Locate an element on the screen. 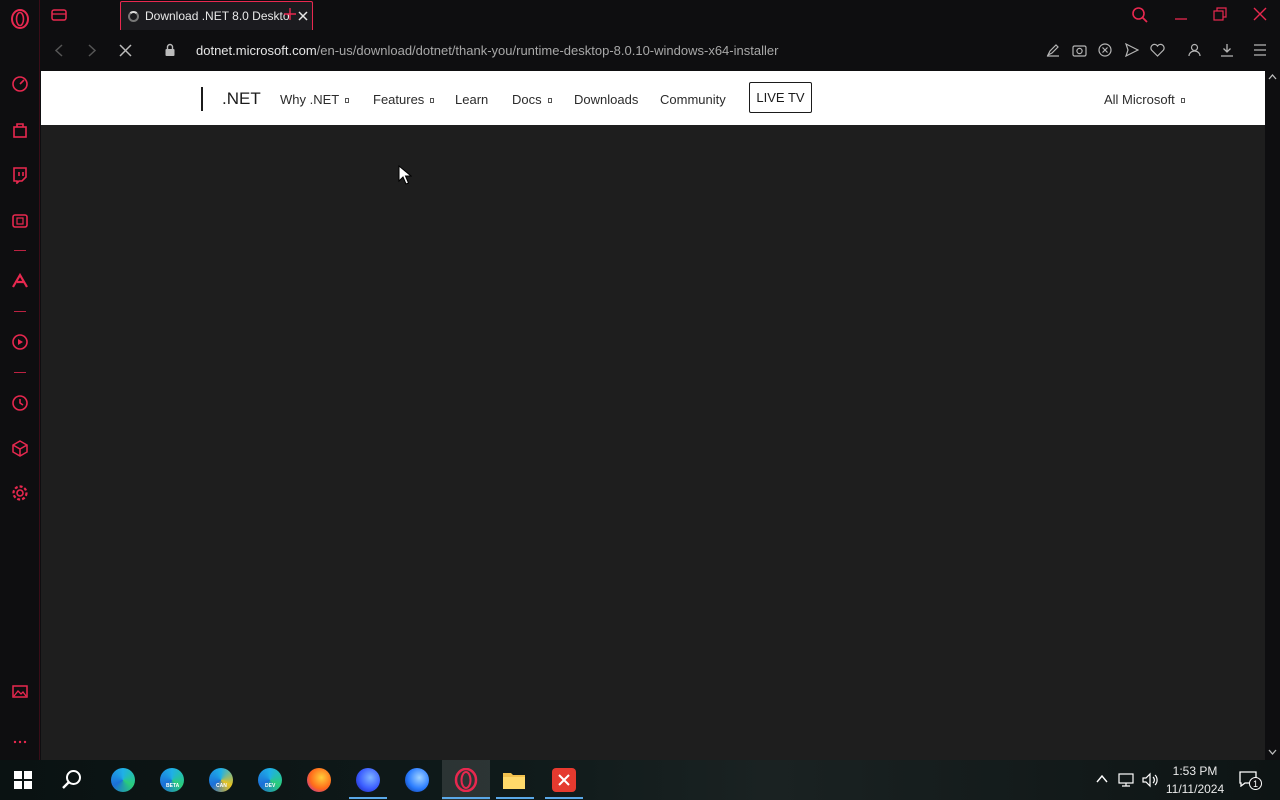  network-icon is located at coordinates (1127, 780).